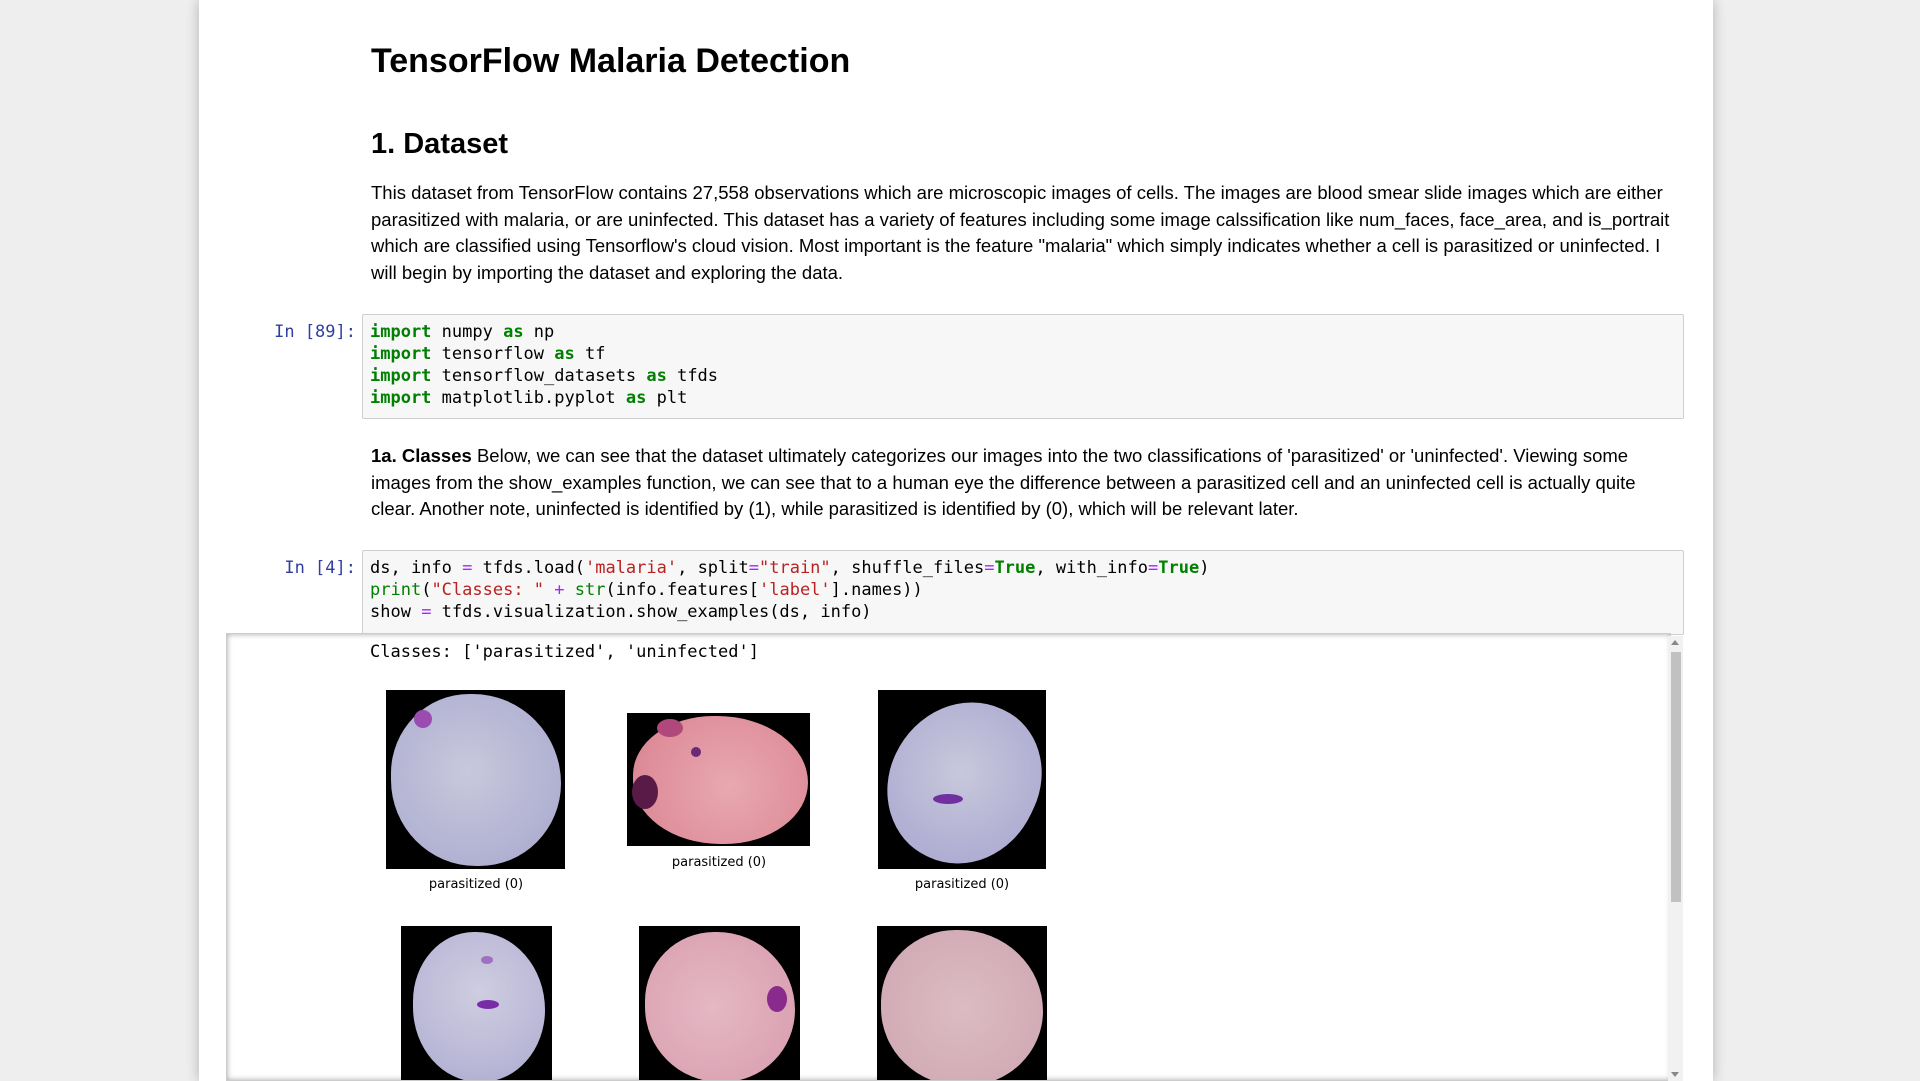 Image resolution: width=1920 pixels, height=1081 pixels. I want to click on scroll-down-icon, so click(1675, 1074).